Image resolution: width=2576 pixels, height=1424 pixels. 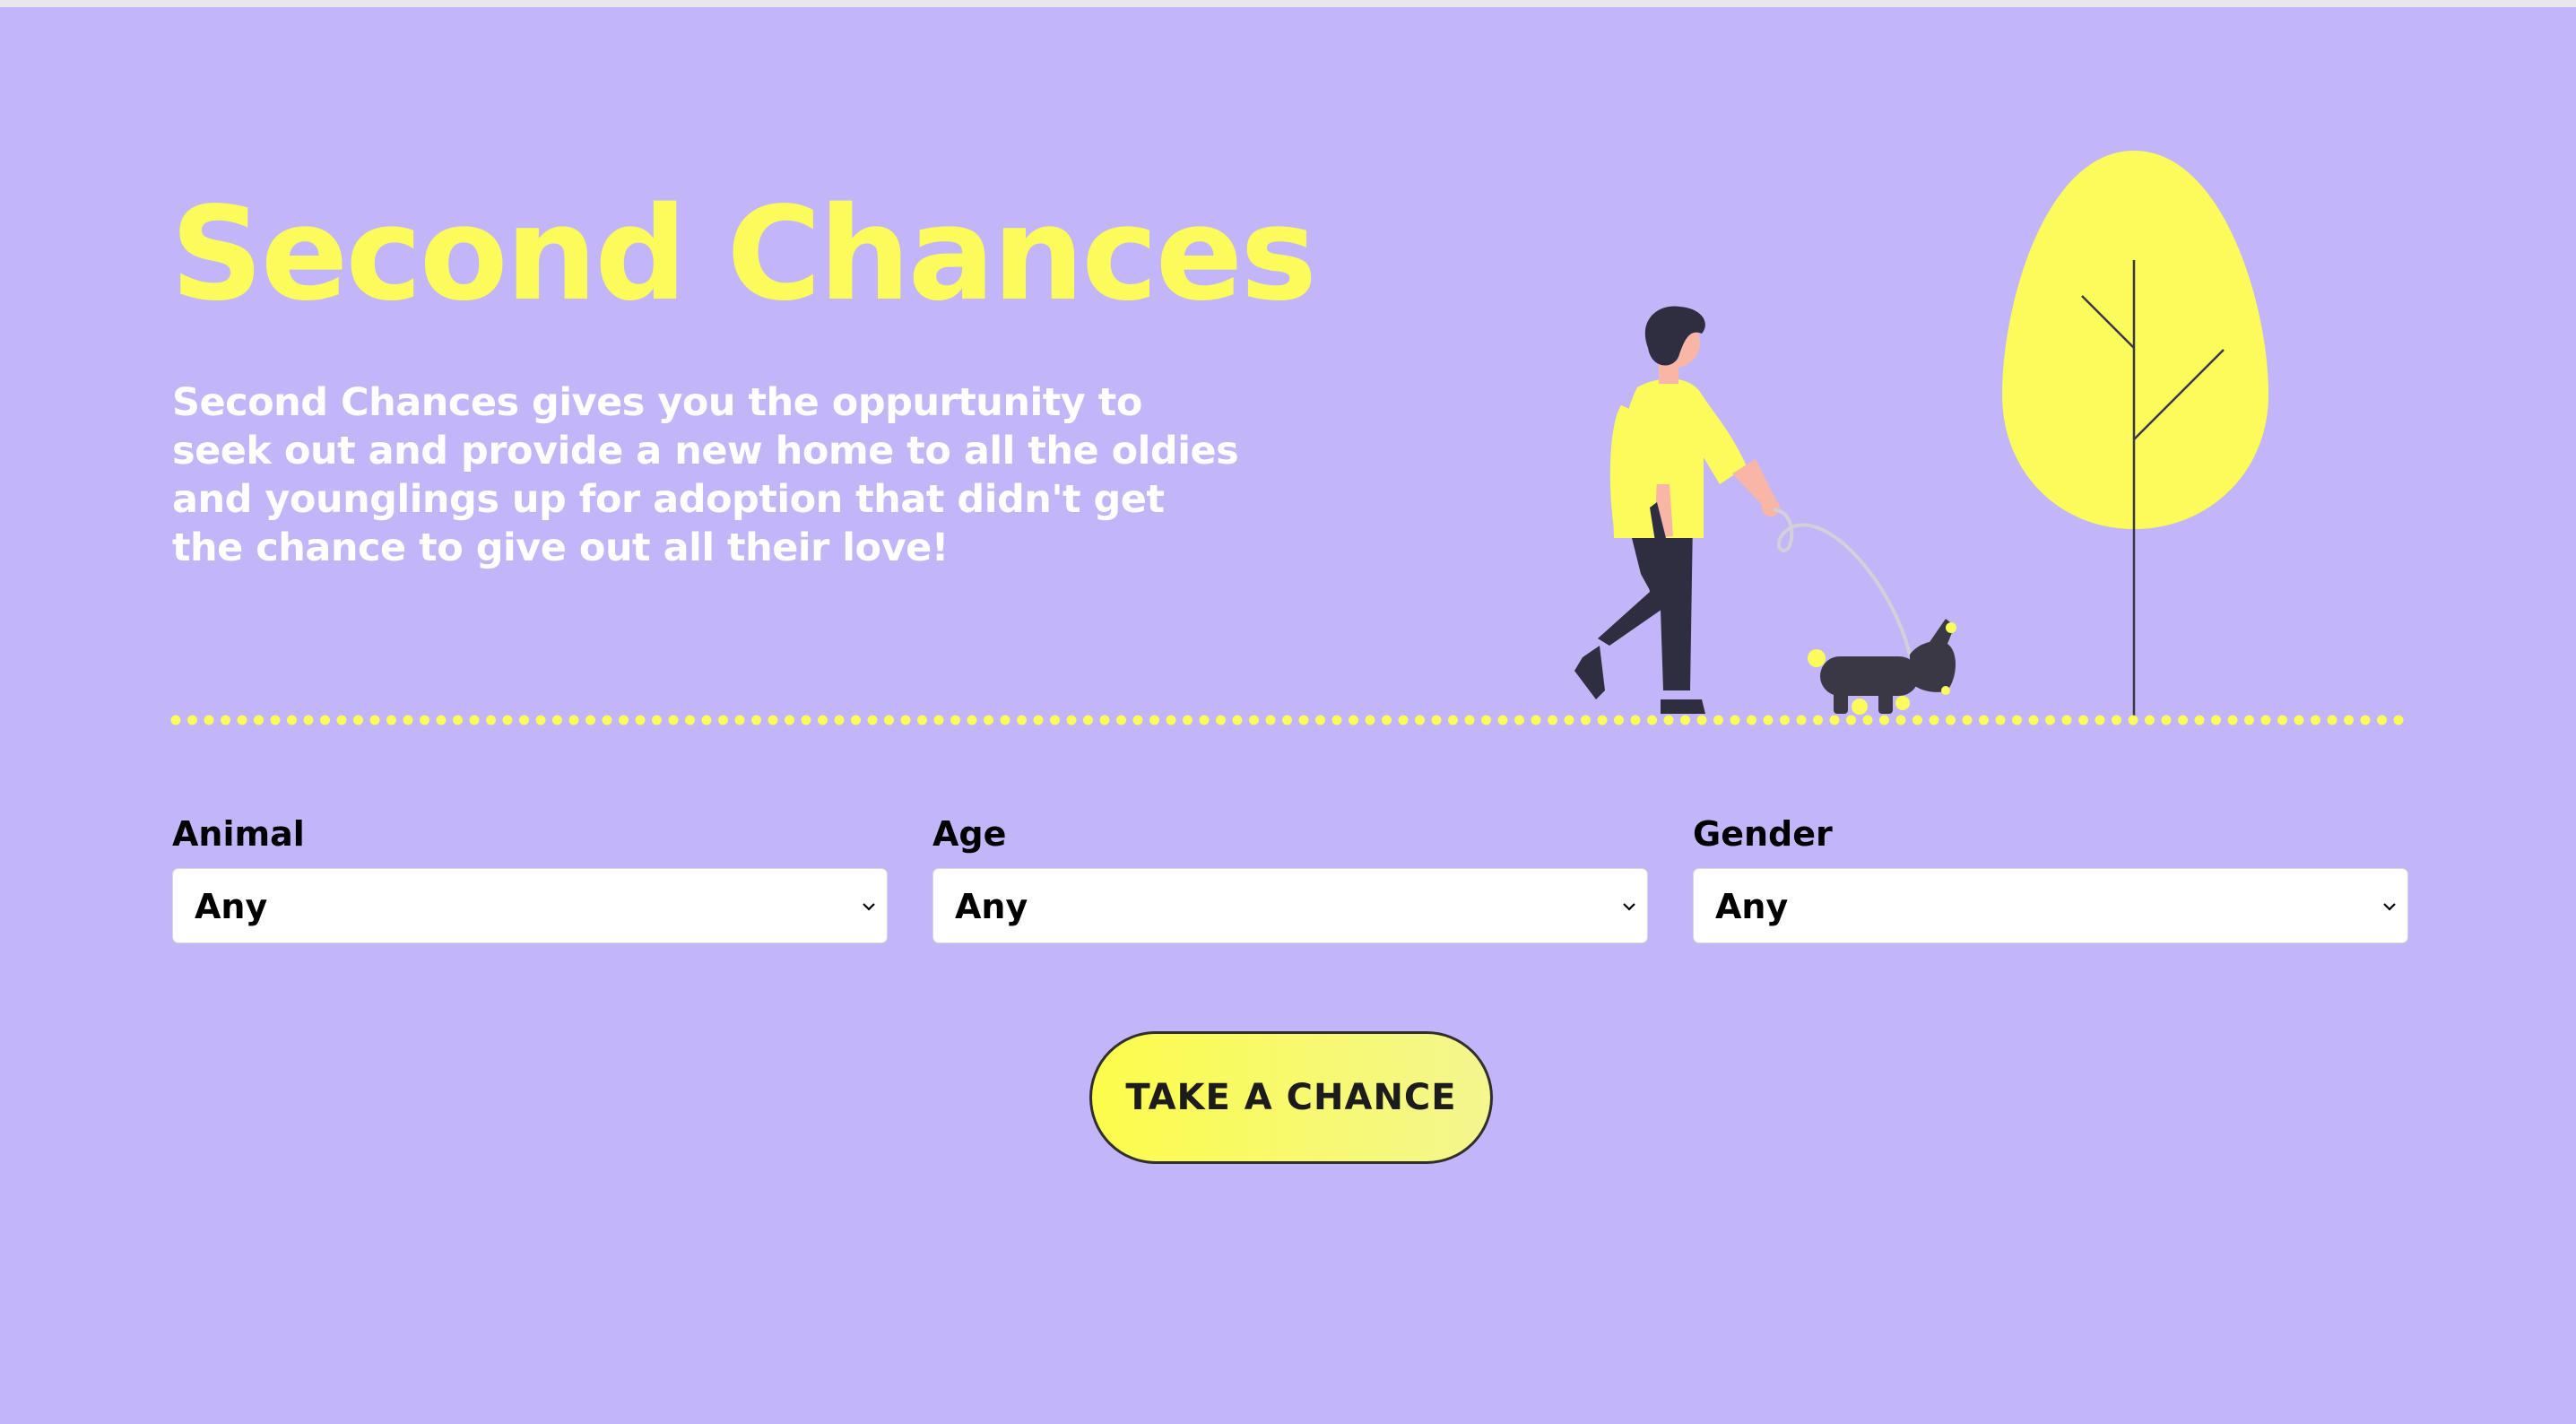 I want to click on dog-icon, so click(x=1882, y=667).